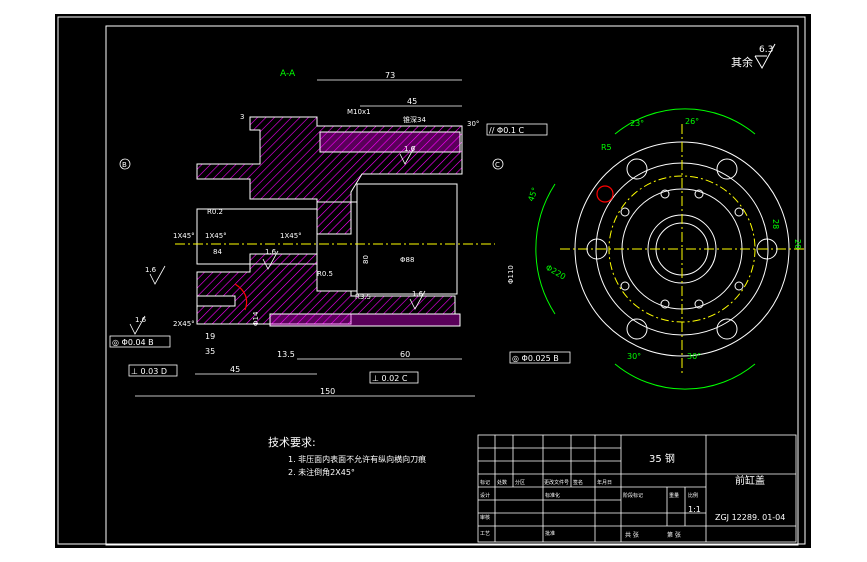 The height and width of the screenshot is (562, 867). What do you see at coordinates (414, 119) in the screenshot?
I see `dim-thread: 锥深34` at bounding box center [414, 119].